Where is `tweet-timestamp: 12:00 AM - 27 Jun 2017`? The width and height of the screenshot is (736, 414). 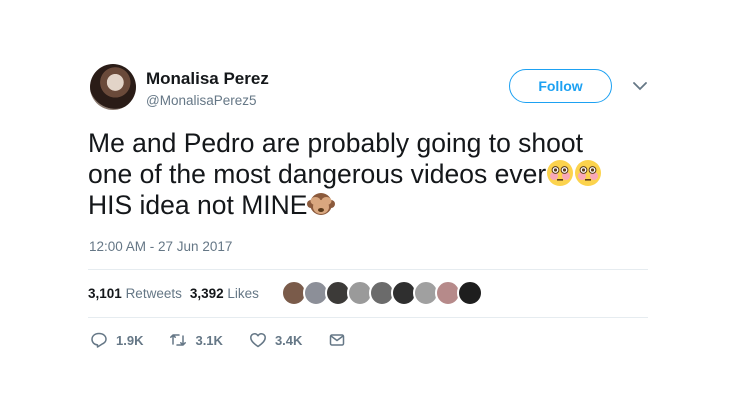
tweet-timestamp: 12:00 AM - 27 Jun 2017 is located at coordinates (160, 246).